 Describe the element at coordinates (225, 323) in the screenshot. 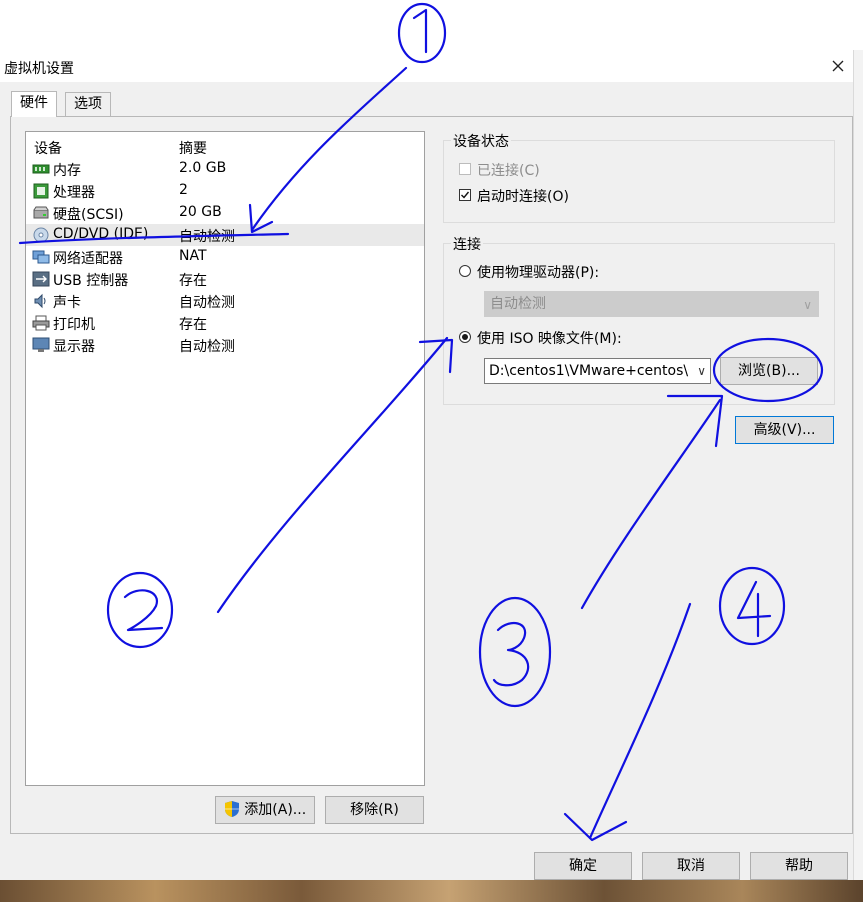

I see `device-row-printer: 打印机 存在` at that location.